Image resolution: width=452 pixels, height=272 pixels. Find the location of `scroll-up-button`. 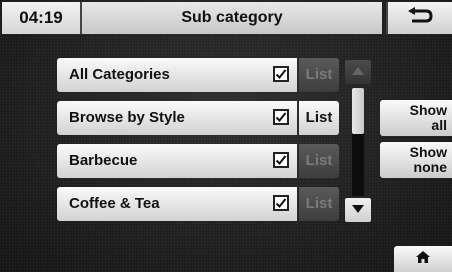

scroll-up-button is located at coordinates (358, 72).